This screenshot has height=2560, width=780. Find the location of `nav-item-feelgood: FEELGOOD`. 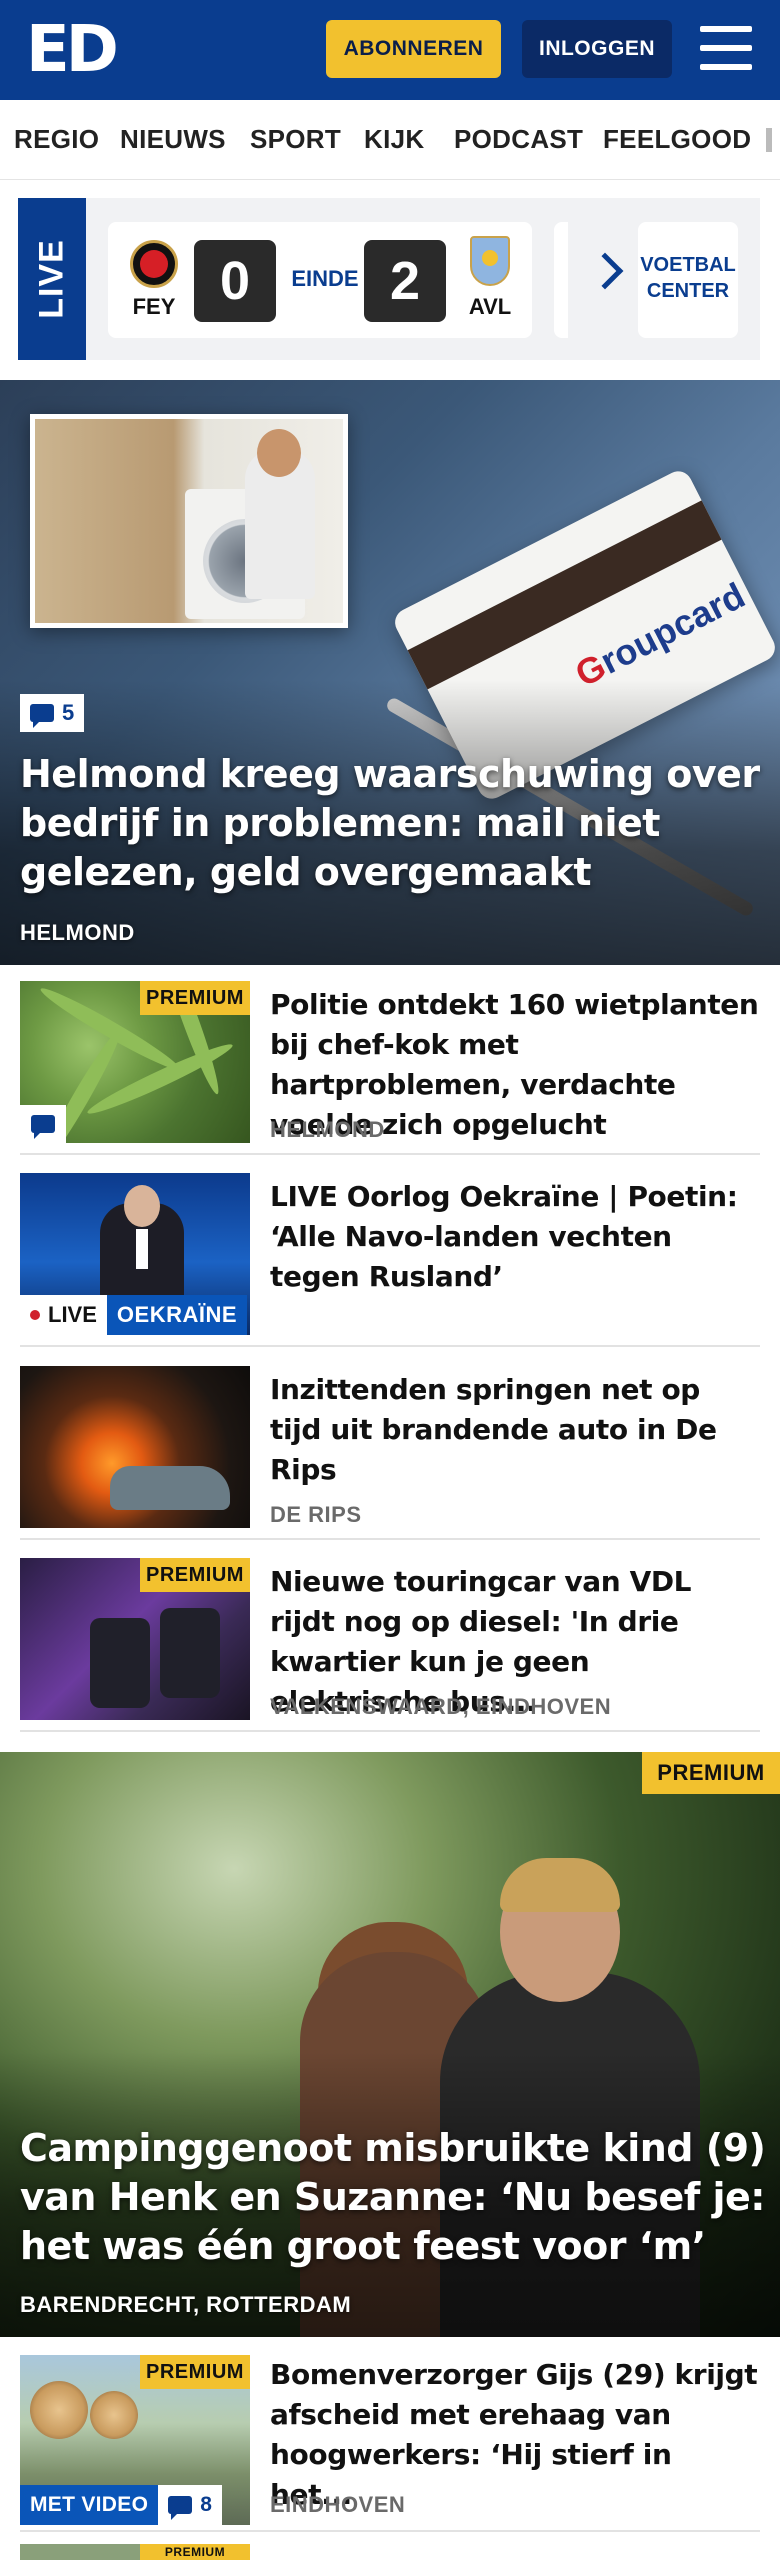

nav-item-feelgood: FEELGOOD is located at coordinates (677, 139).